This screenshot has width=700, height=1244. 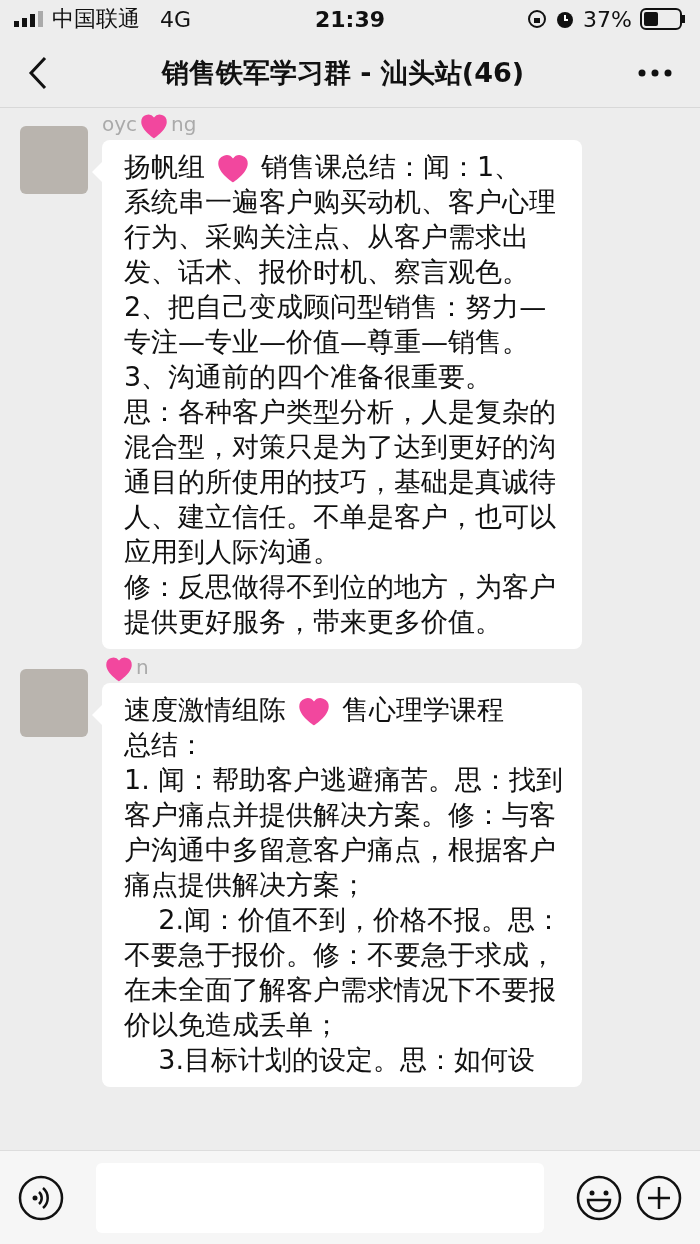 I want to click on sender-name: oyc ng, so click(x=149, y=124).